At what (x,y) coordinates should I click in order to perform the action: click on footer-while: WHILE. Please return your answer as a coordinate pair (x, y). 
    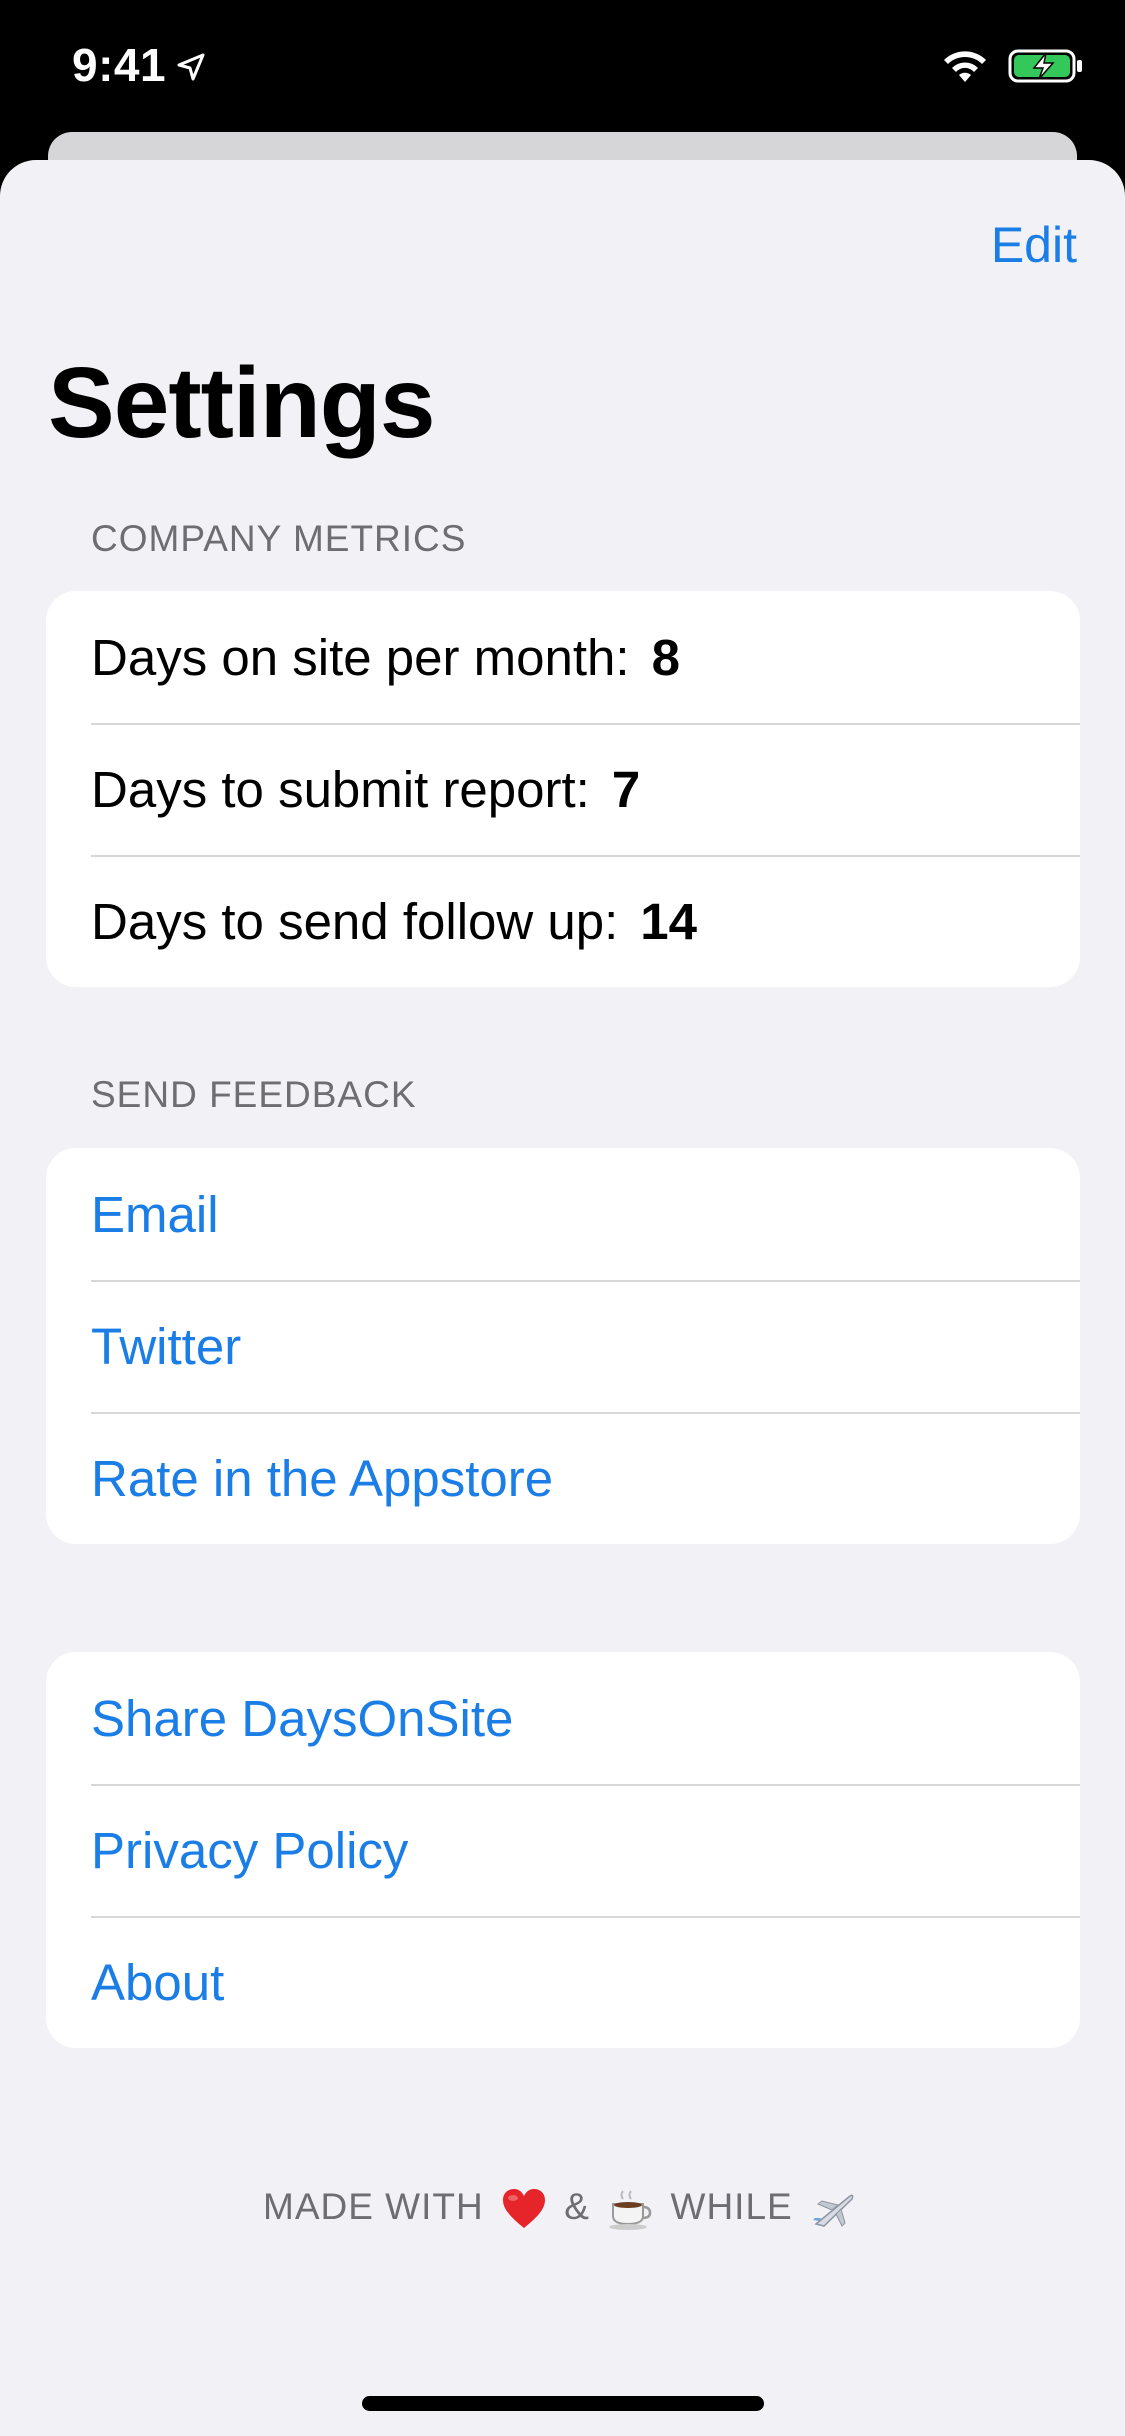
    Looking at the image, I should click on (731, 2206).